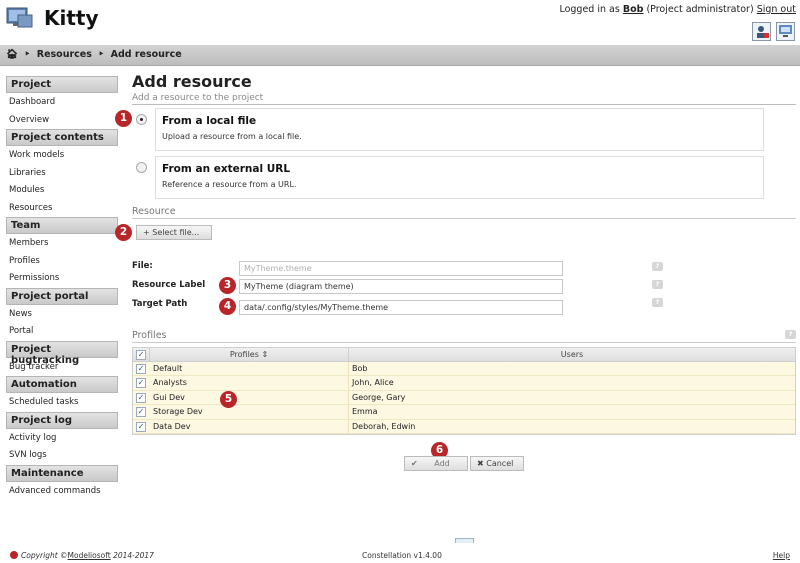  I want to click on users-cell: George, Gary, so click(379, 397).